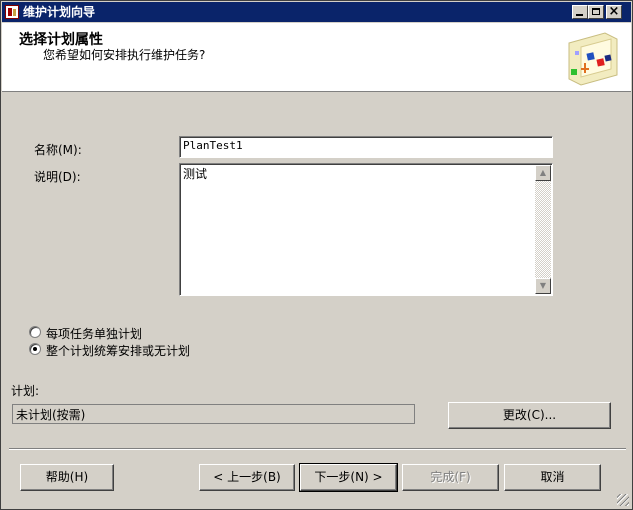  Describe the element at coordinates (552, 477) in the screenshot. I see `cancel-button: 取消` at that location.